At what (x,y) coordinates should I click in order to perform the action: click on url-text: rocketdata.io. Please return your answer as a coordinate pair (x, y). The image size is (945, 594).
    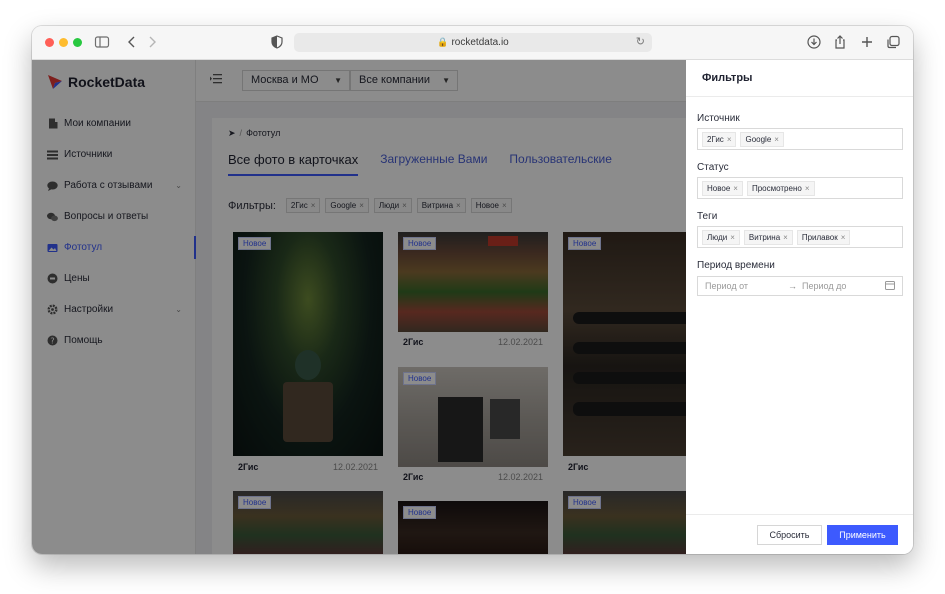
    Looking at the image, I should click on (480, 42).